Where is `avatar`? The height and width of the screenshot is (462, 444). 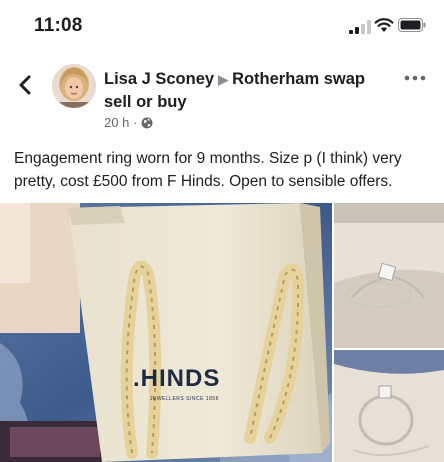
avatar is located at coordinates (74, 86).